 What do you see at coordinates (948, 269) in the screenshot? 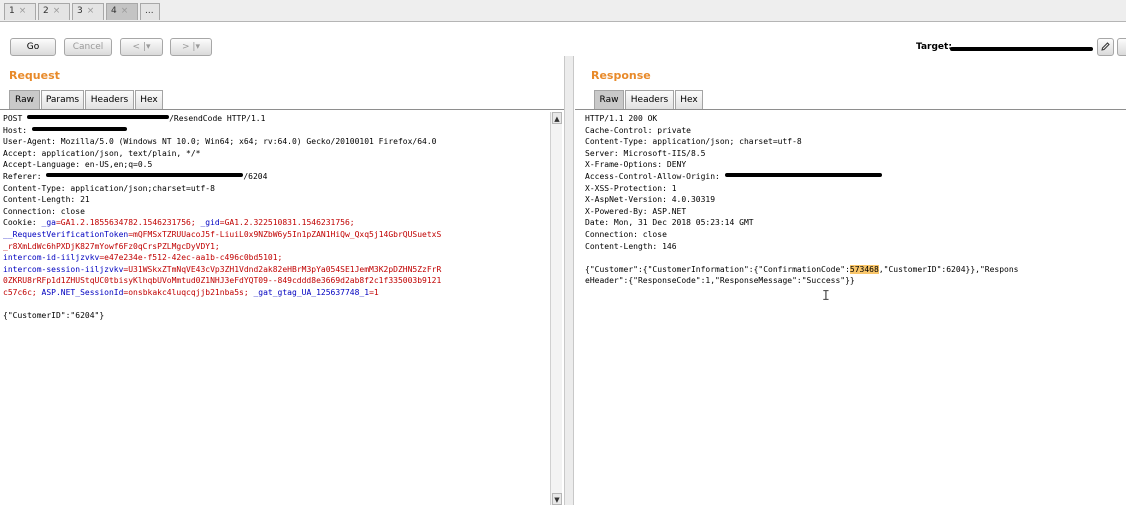
I see `body-part: ,"CustomerID":6204}},"Respons` at bounding box center [948, 269].